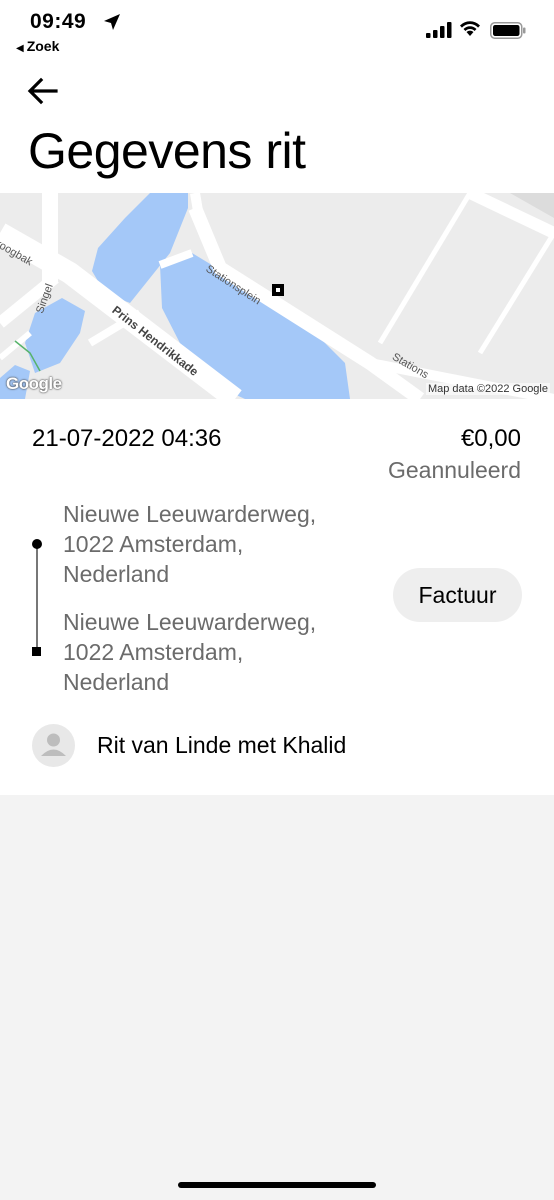  I want to click on invoice-button: Factuur, so click(457, 595).